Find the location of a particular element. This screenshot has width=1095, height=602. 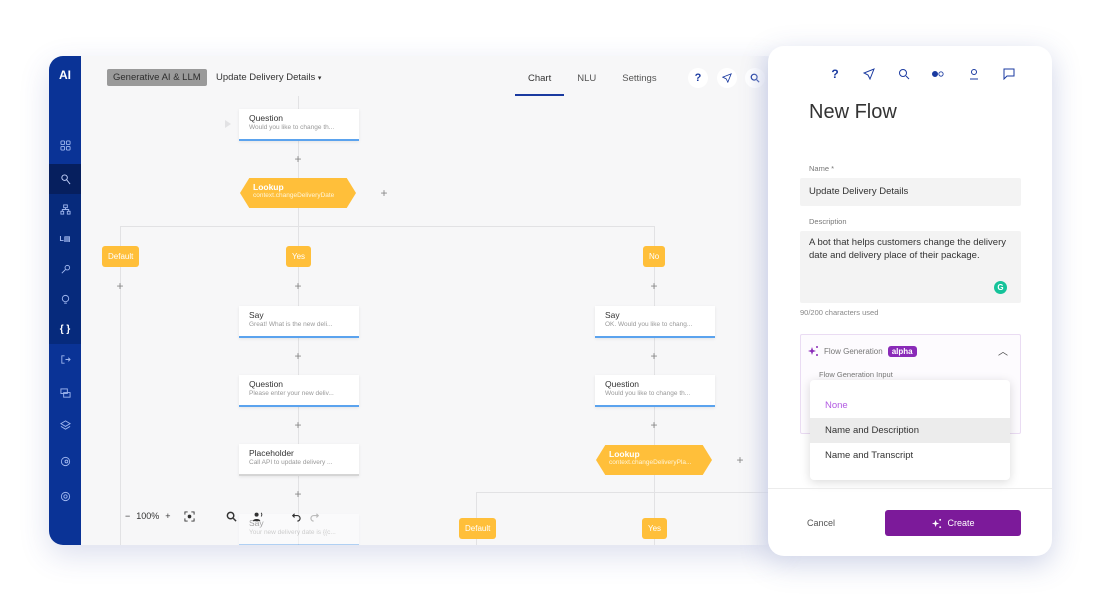

sidebar: AI L▤ { } is located at coordinates (65, 300).